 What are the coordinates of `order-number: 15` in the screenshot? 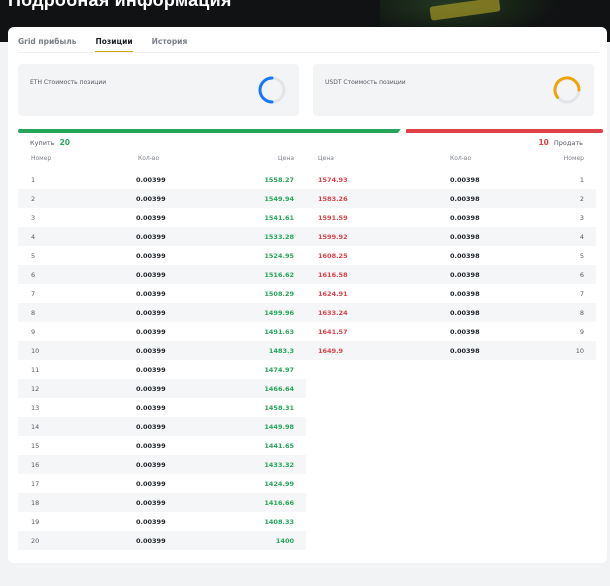 It's located at (35, 446).